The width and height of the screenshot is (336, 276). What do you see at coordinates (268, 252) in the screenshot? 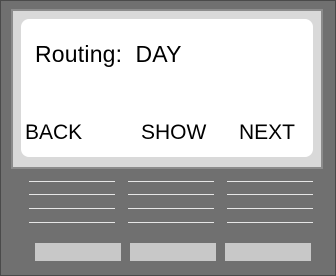
I see `softkey-next-button` at bounding box center [268, 252].